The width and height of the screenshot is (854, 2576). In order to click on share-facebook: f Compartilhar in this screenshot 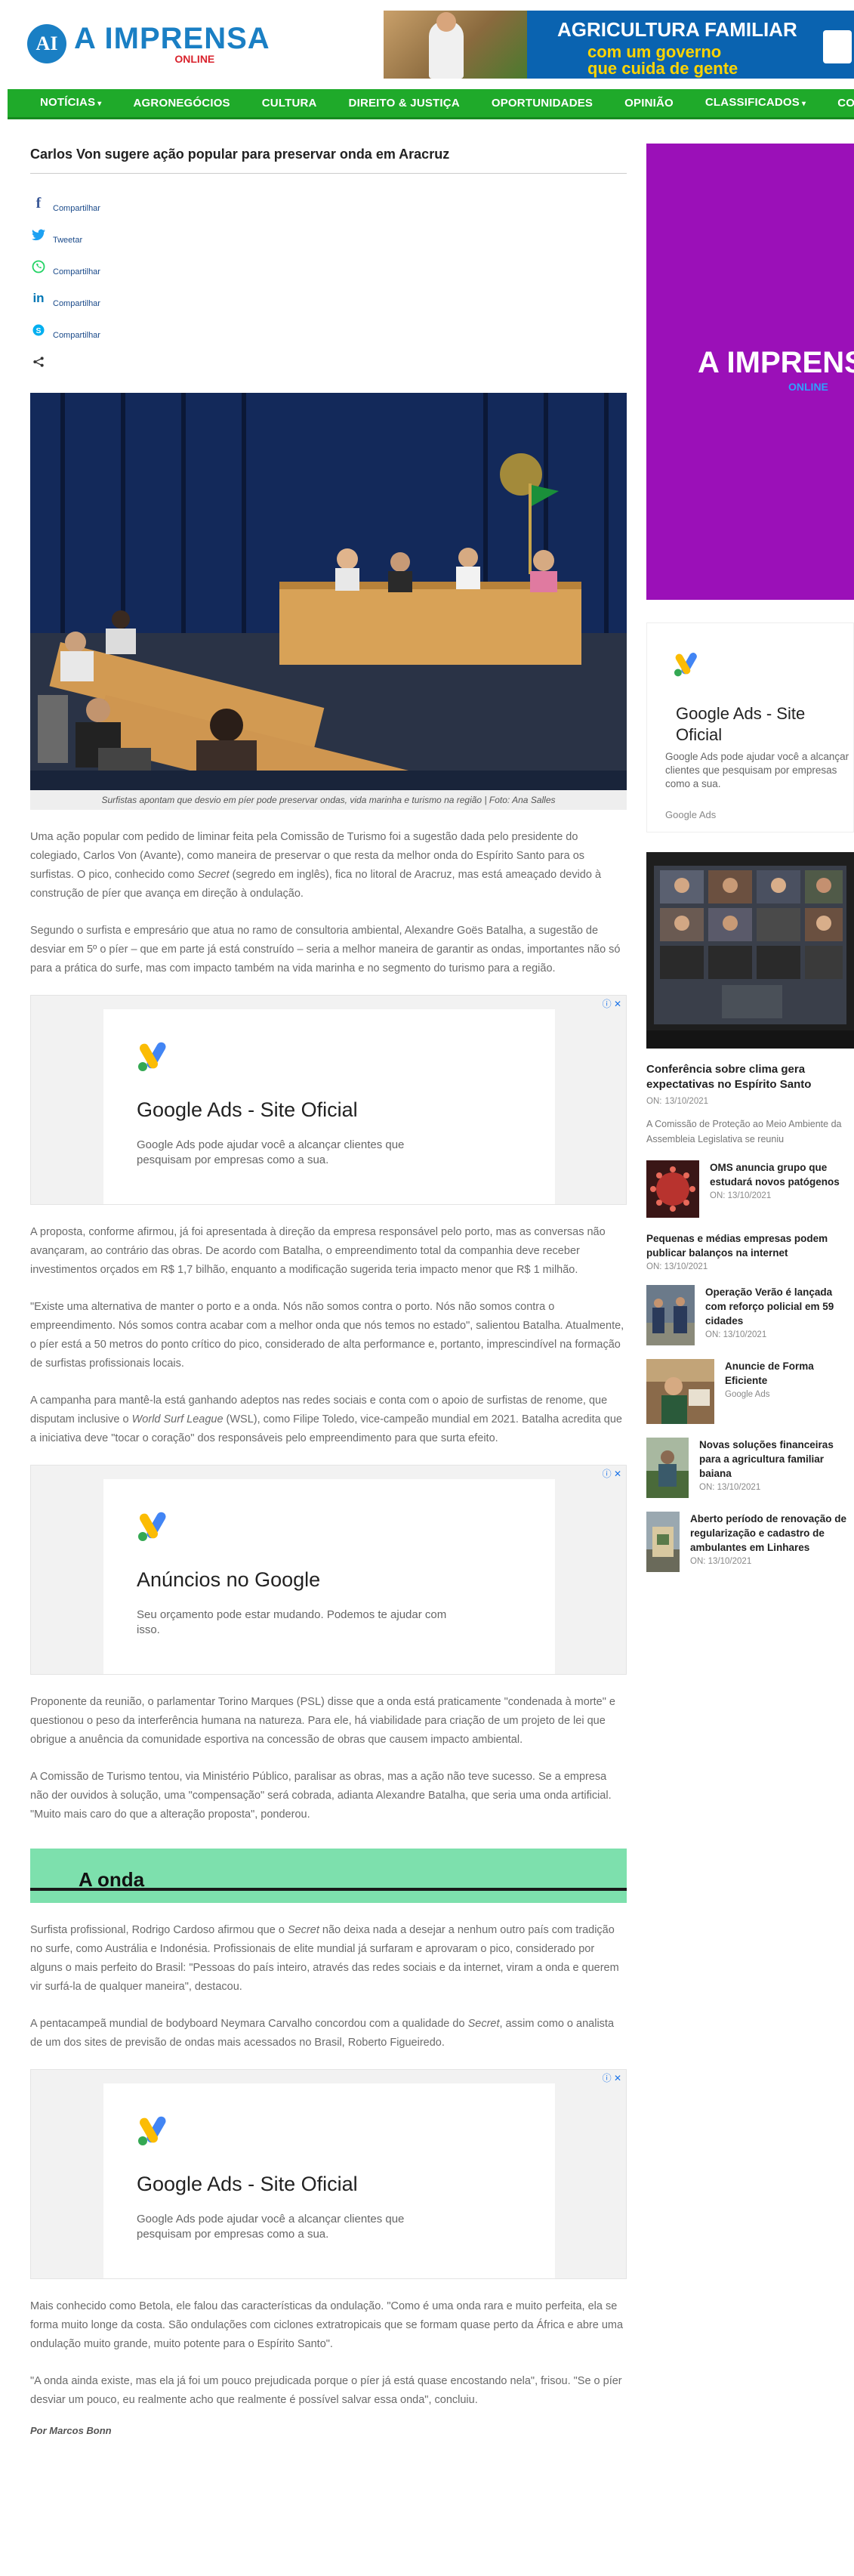, I will do `click(328, 203)`.